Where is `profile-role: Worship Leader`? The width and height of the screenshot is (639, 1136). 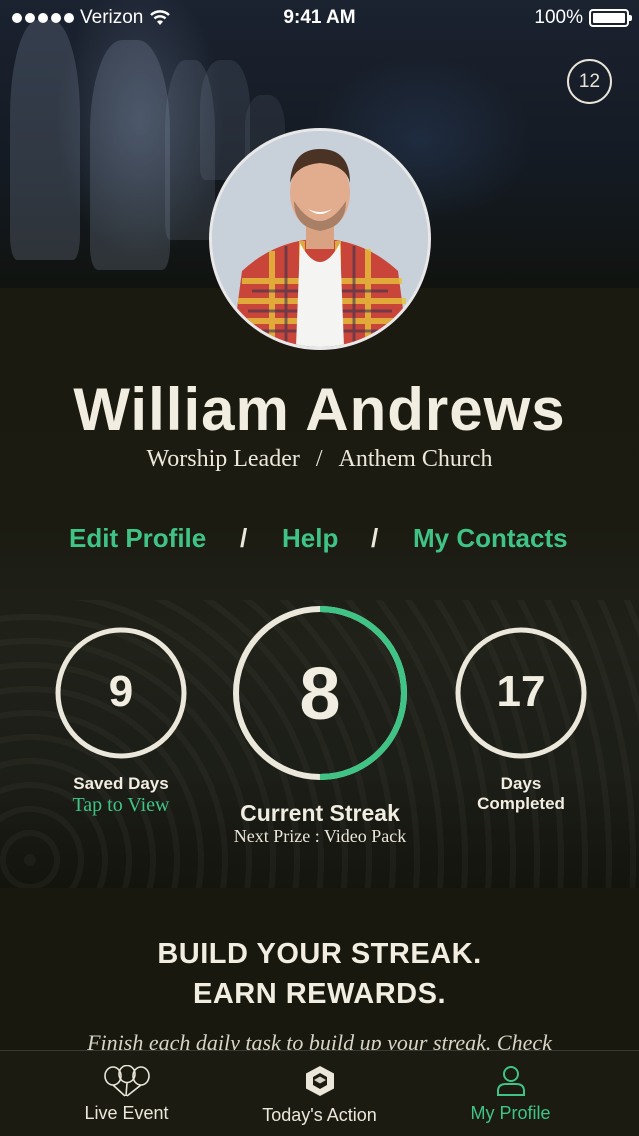 profile-role: Worship Leader is located at coordinates (223, 459).